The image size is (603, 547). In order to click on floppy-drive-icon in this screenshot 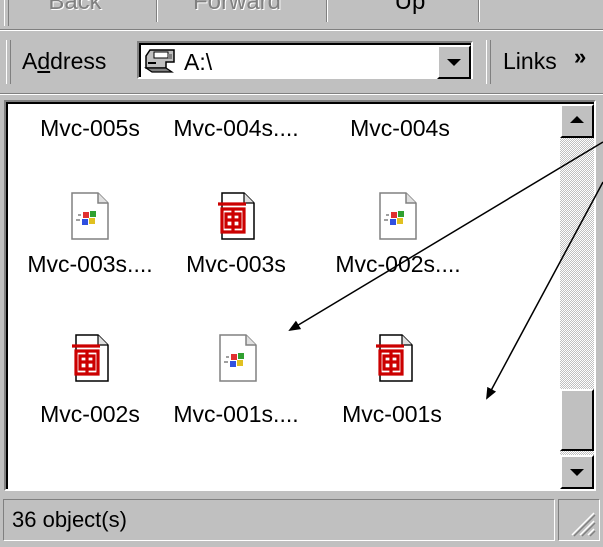, I will do `click(159, 61)`.